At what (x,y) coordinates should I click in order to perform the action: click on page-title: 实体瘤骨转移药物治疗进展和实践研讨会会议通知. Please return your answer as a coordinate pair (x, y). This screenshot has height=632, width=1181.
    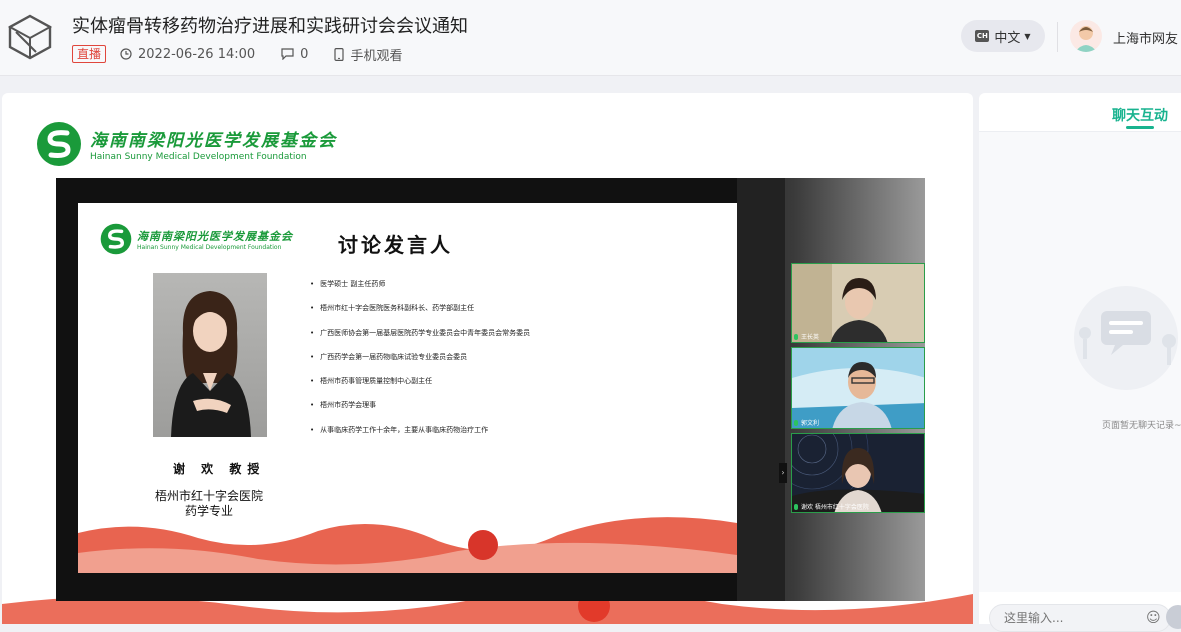
    Looking at the image, I should click on (270, 26).